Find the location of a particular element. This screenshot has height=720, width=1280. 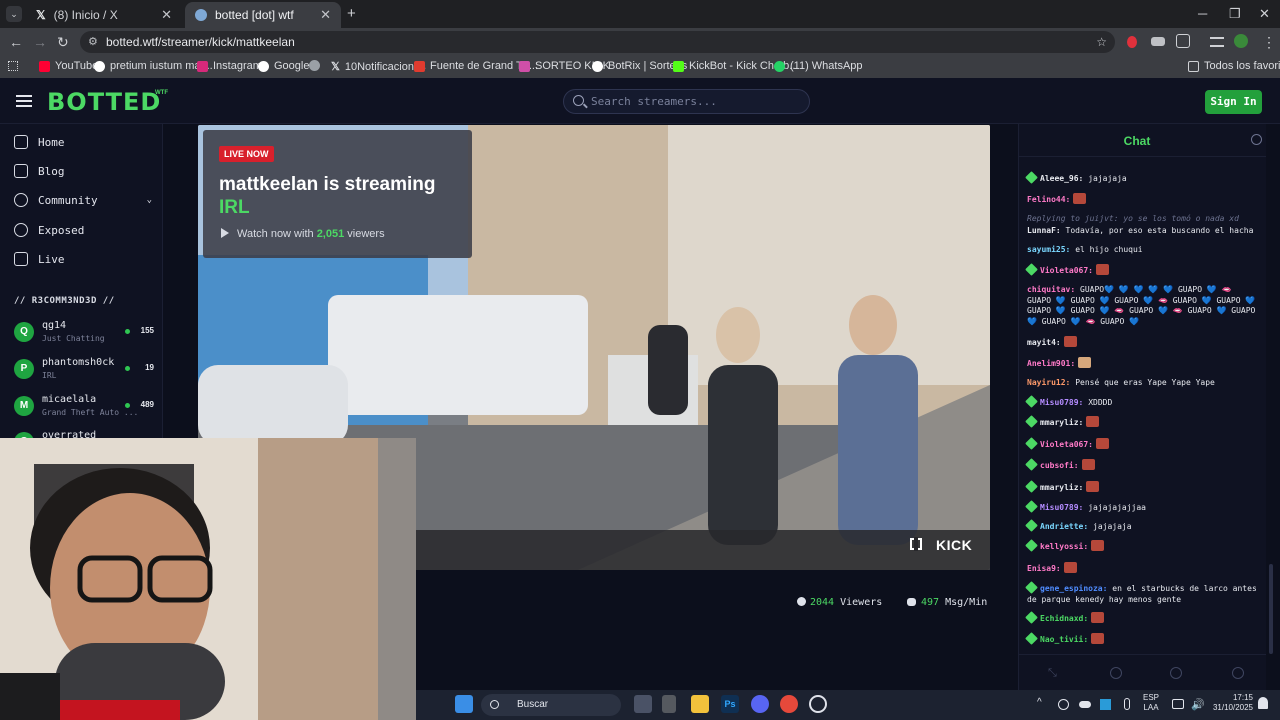

back-icon: ← is located at coordinates (16, 42).